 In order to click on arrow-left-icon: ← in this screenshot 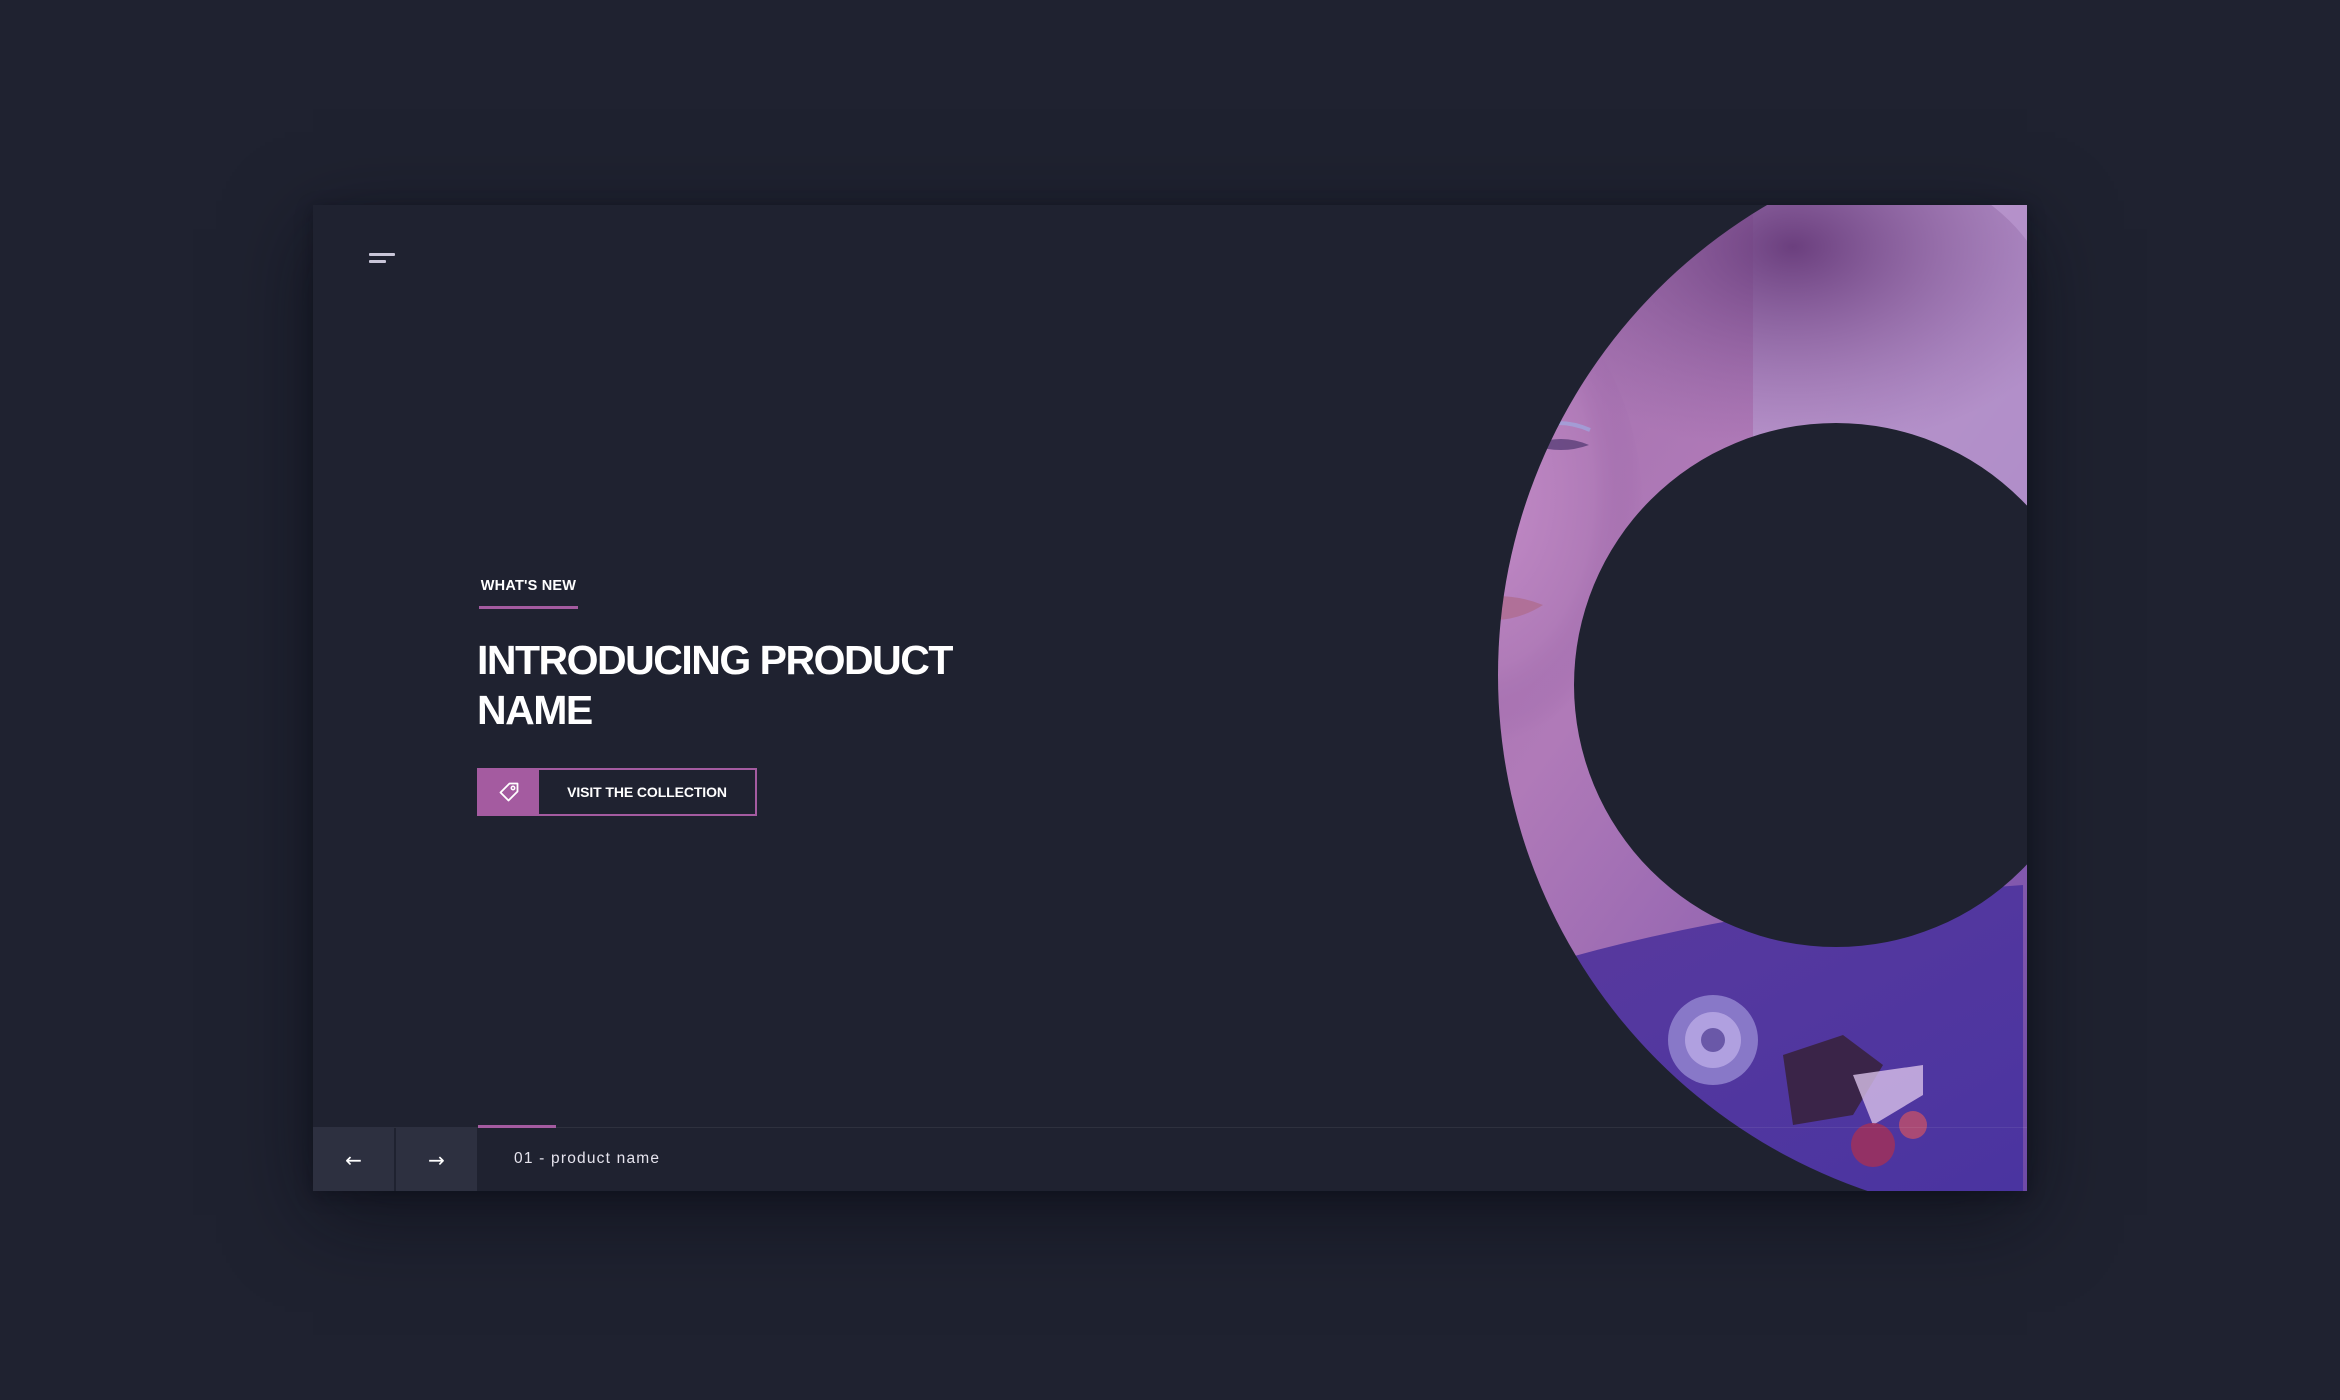, I will do `click(353, 1159)`.